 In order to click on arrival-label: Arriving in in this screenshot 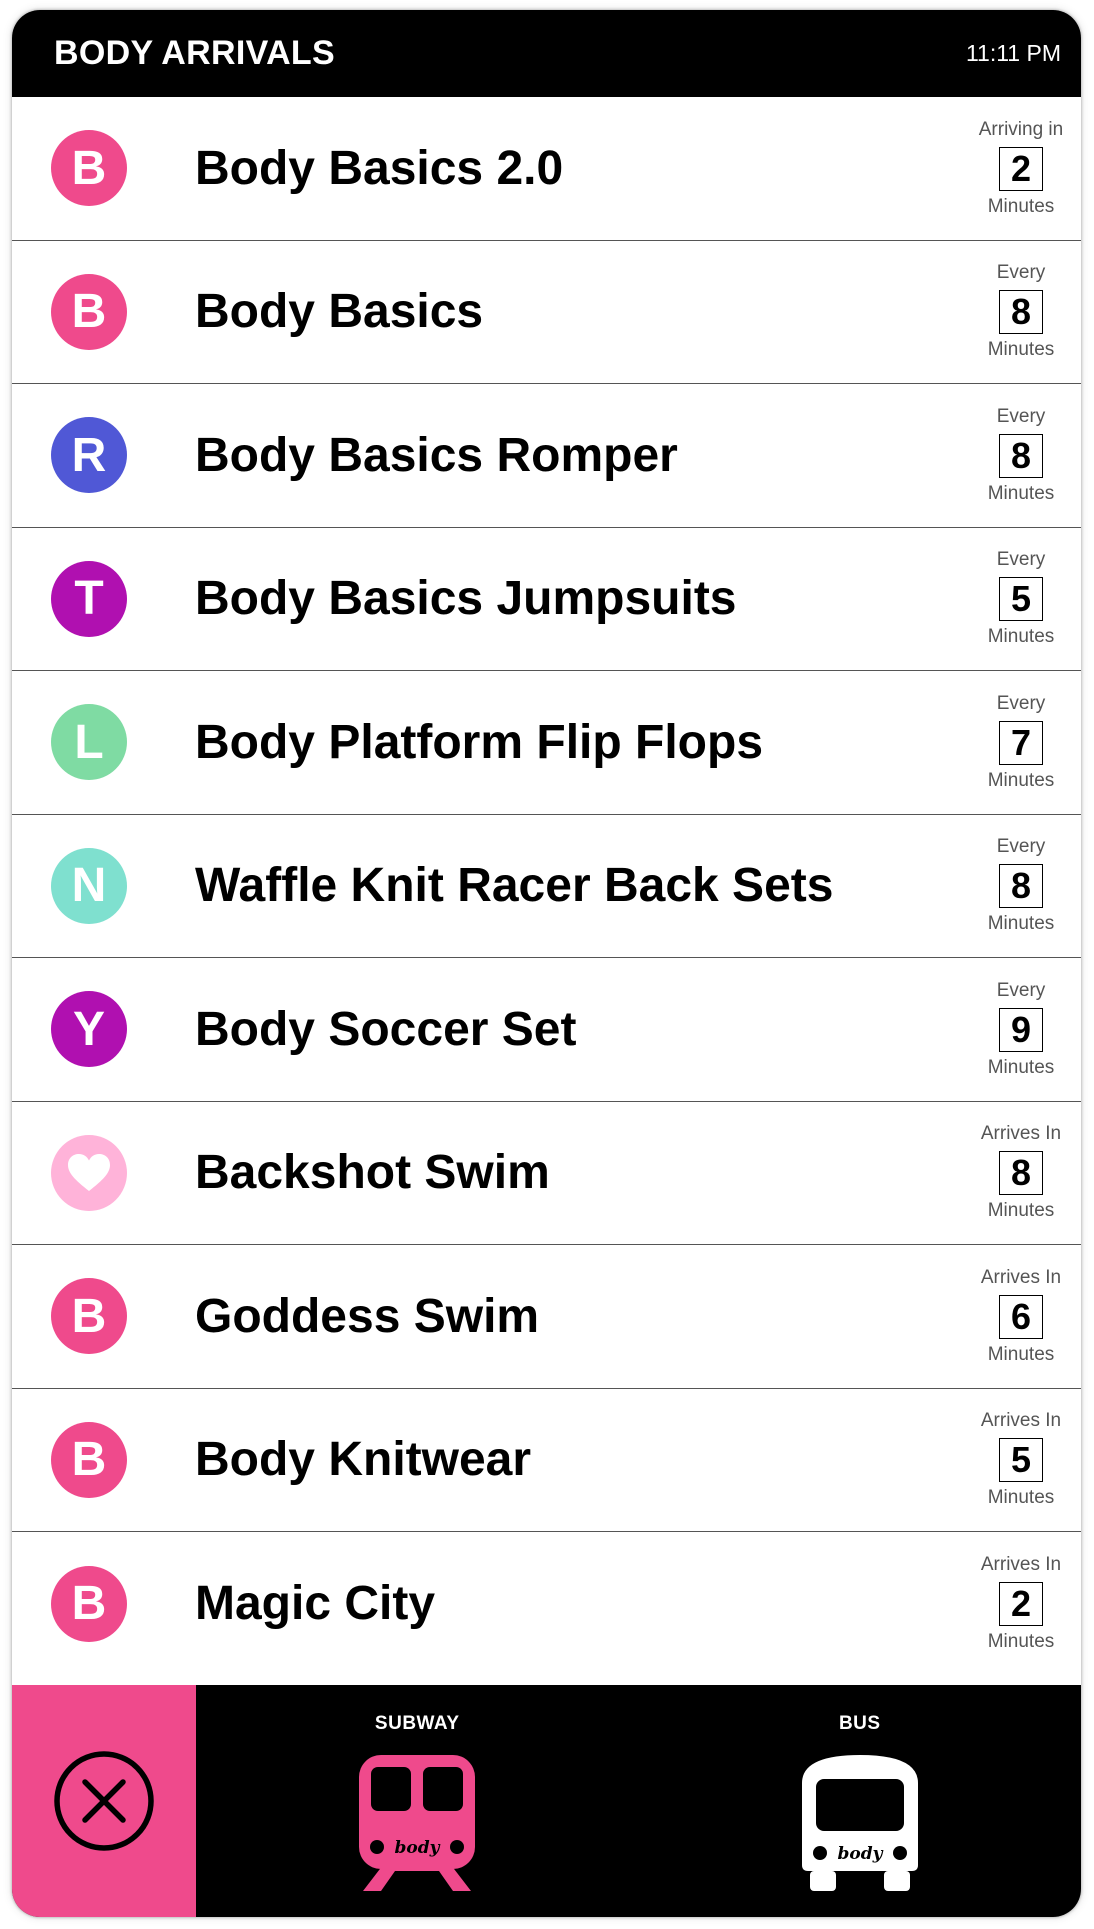, I will do `click(1021, 129)`.